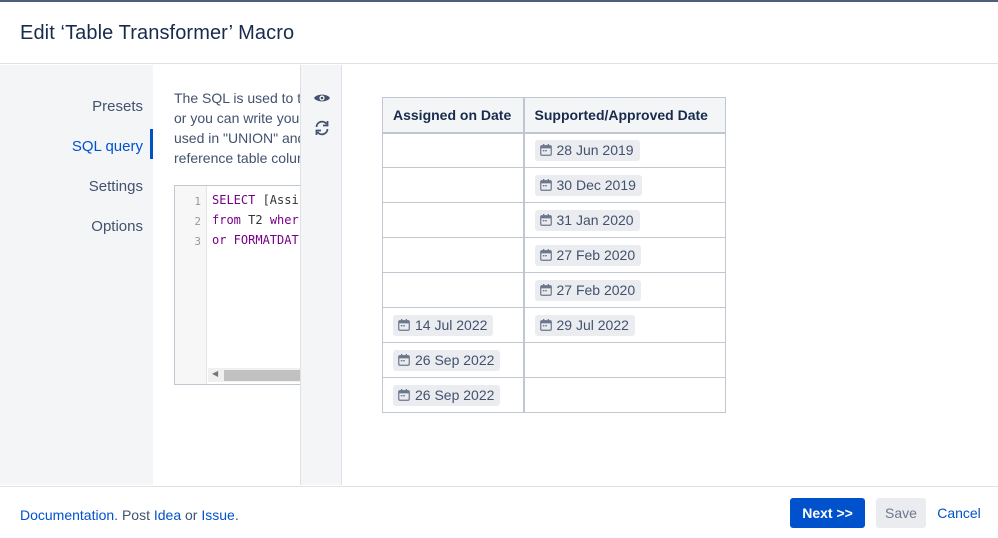  Describe the element at coordinates (322, 98) in the screenshot. I see `eye-icon` at that location.